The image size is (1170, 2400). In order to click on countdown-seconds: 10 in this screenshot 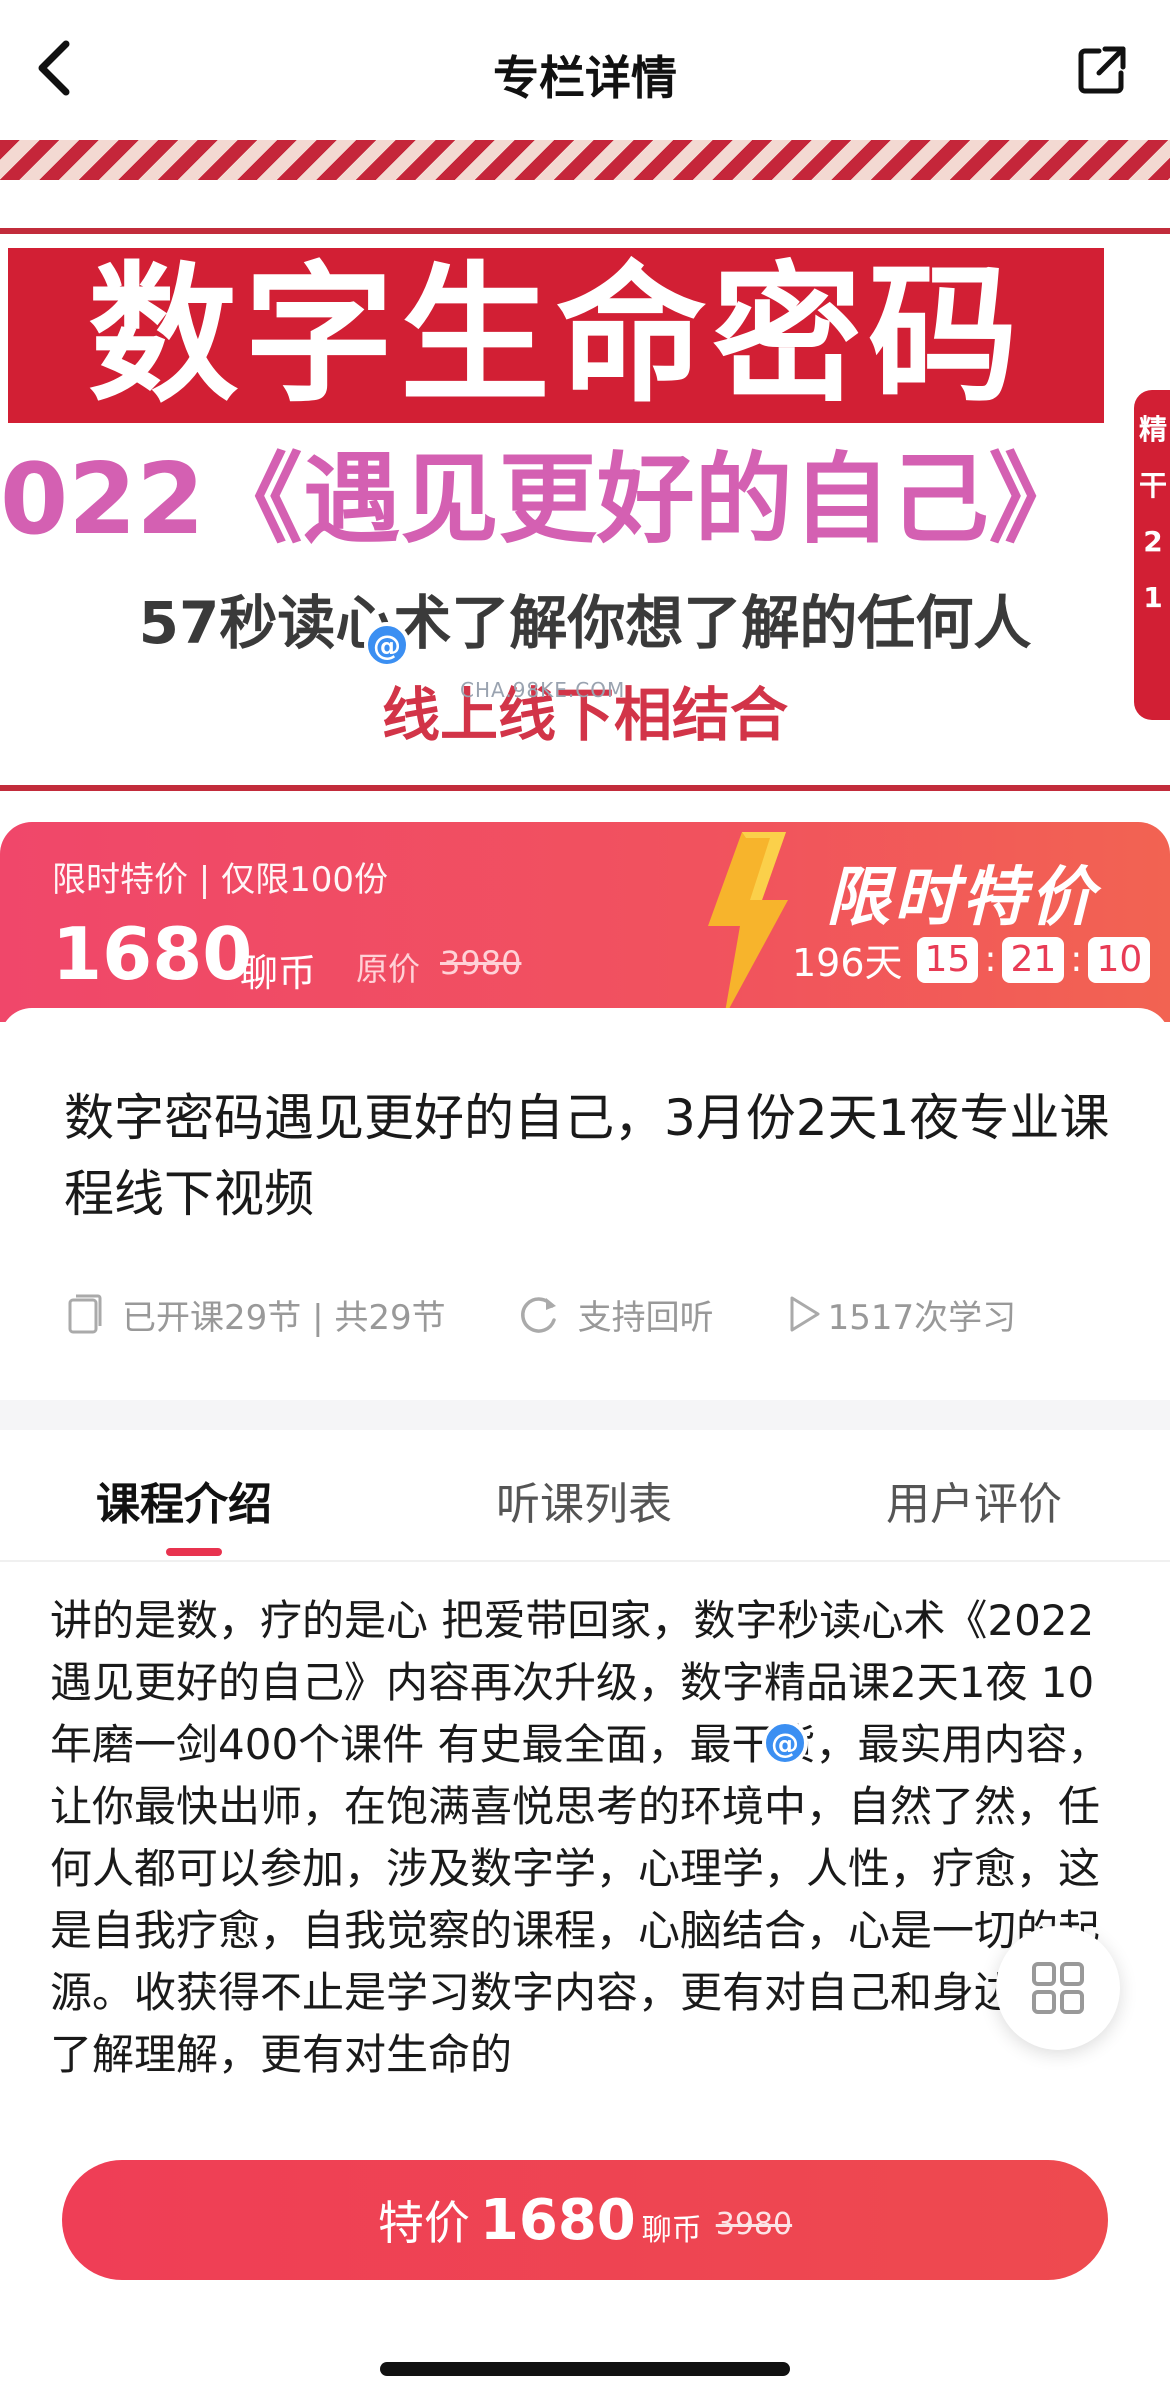, I will do `click(1119, 959)`.